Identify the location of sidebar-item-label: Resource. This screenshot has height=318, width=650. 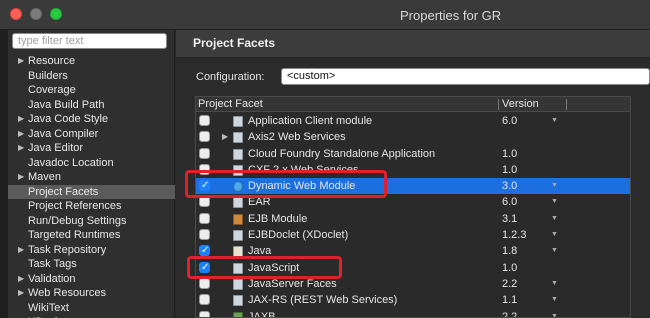
(52, 61).